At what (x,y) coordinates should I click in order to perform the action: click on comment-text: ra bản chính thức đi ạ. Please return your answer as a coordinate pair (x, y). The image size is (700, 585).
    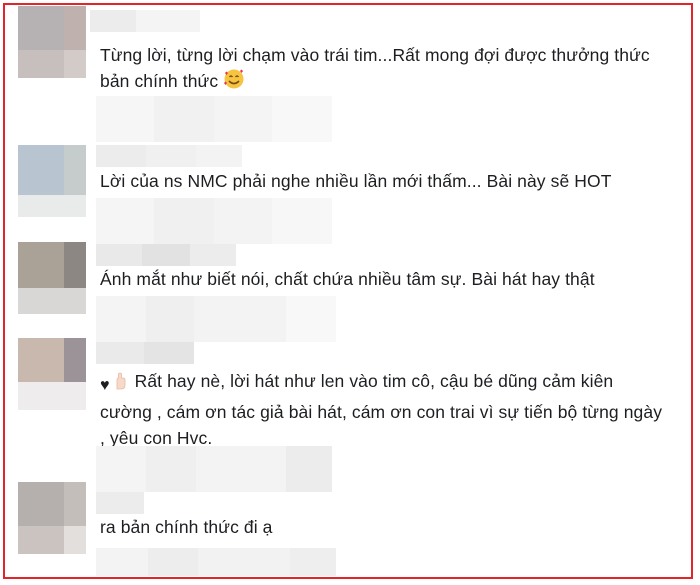
    Looking at the image, I should click on (380, 527).